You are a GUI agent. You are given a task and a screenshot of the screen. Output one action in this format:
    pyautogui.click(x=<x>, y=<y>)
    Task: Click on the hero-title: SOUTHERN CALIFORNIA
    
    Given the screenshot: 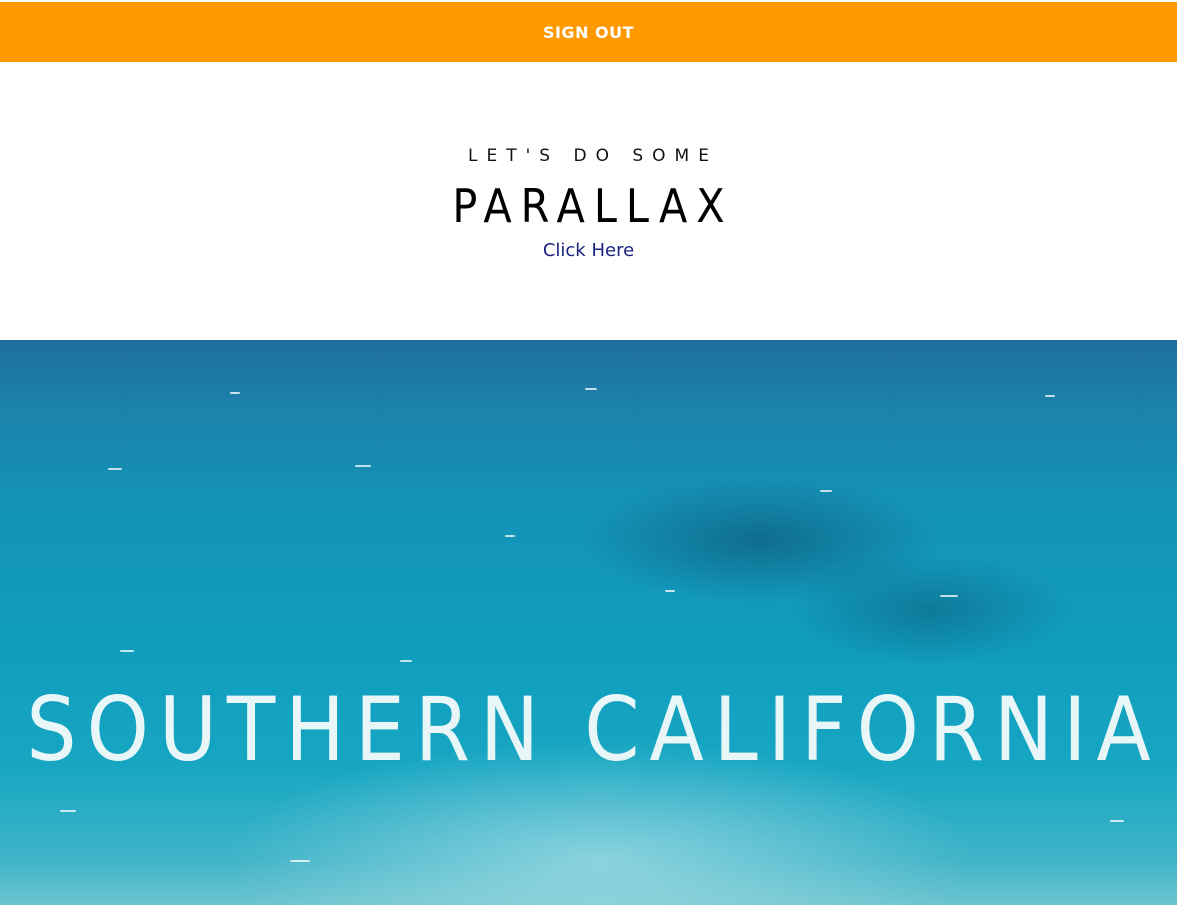 What is the action you would take?
    pyautogui.click(x=593, y=729)
    